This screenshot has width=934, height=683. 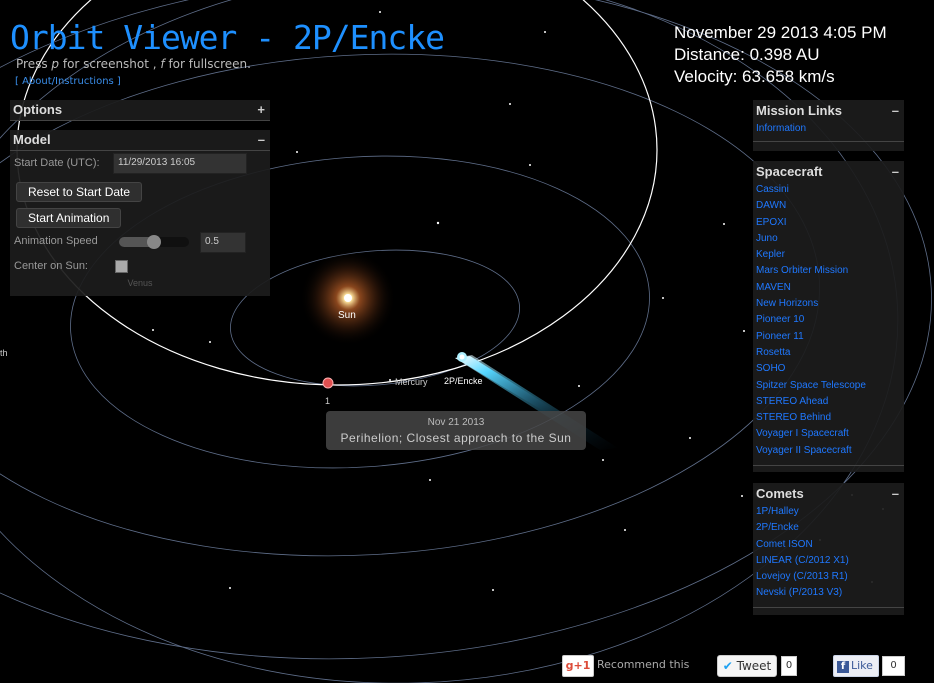 I want to click on mission-links-list: Information, so click(x=828, y=129).